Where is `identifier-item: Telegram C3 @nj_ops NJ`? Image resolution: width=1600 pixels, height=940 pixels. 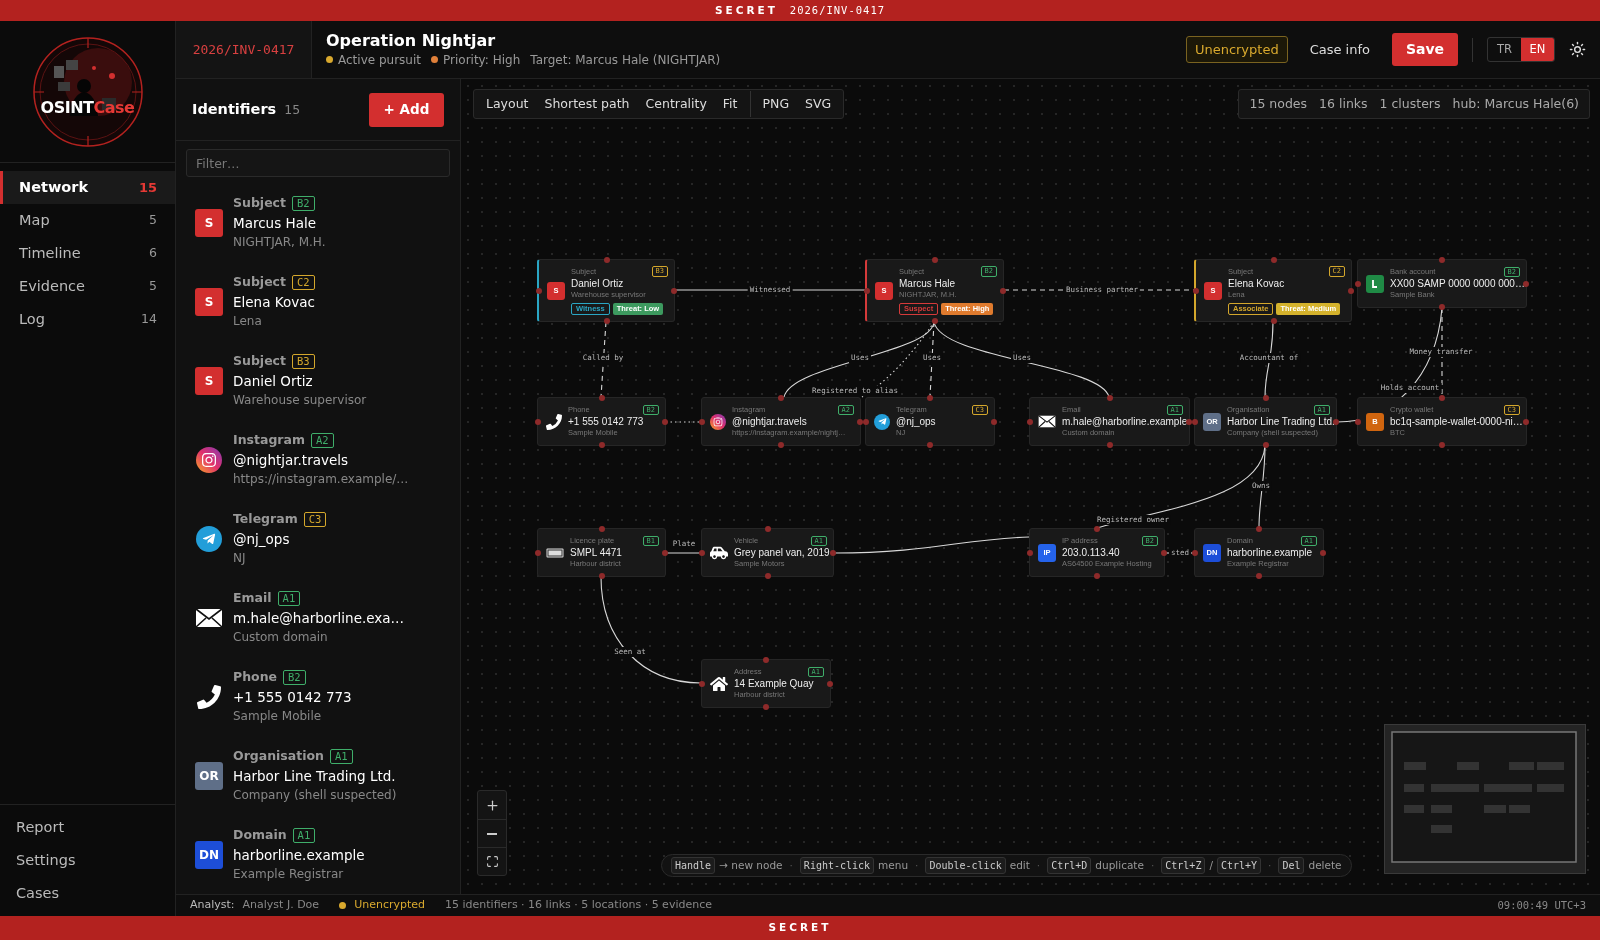
identifier-item: Telegram C3 @nj_ops NJ is located at coordinates (318, 538).